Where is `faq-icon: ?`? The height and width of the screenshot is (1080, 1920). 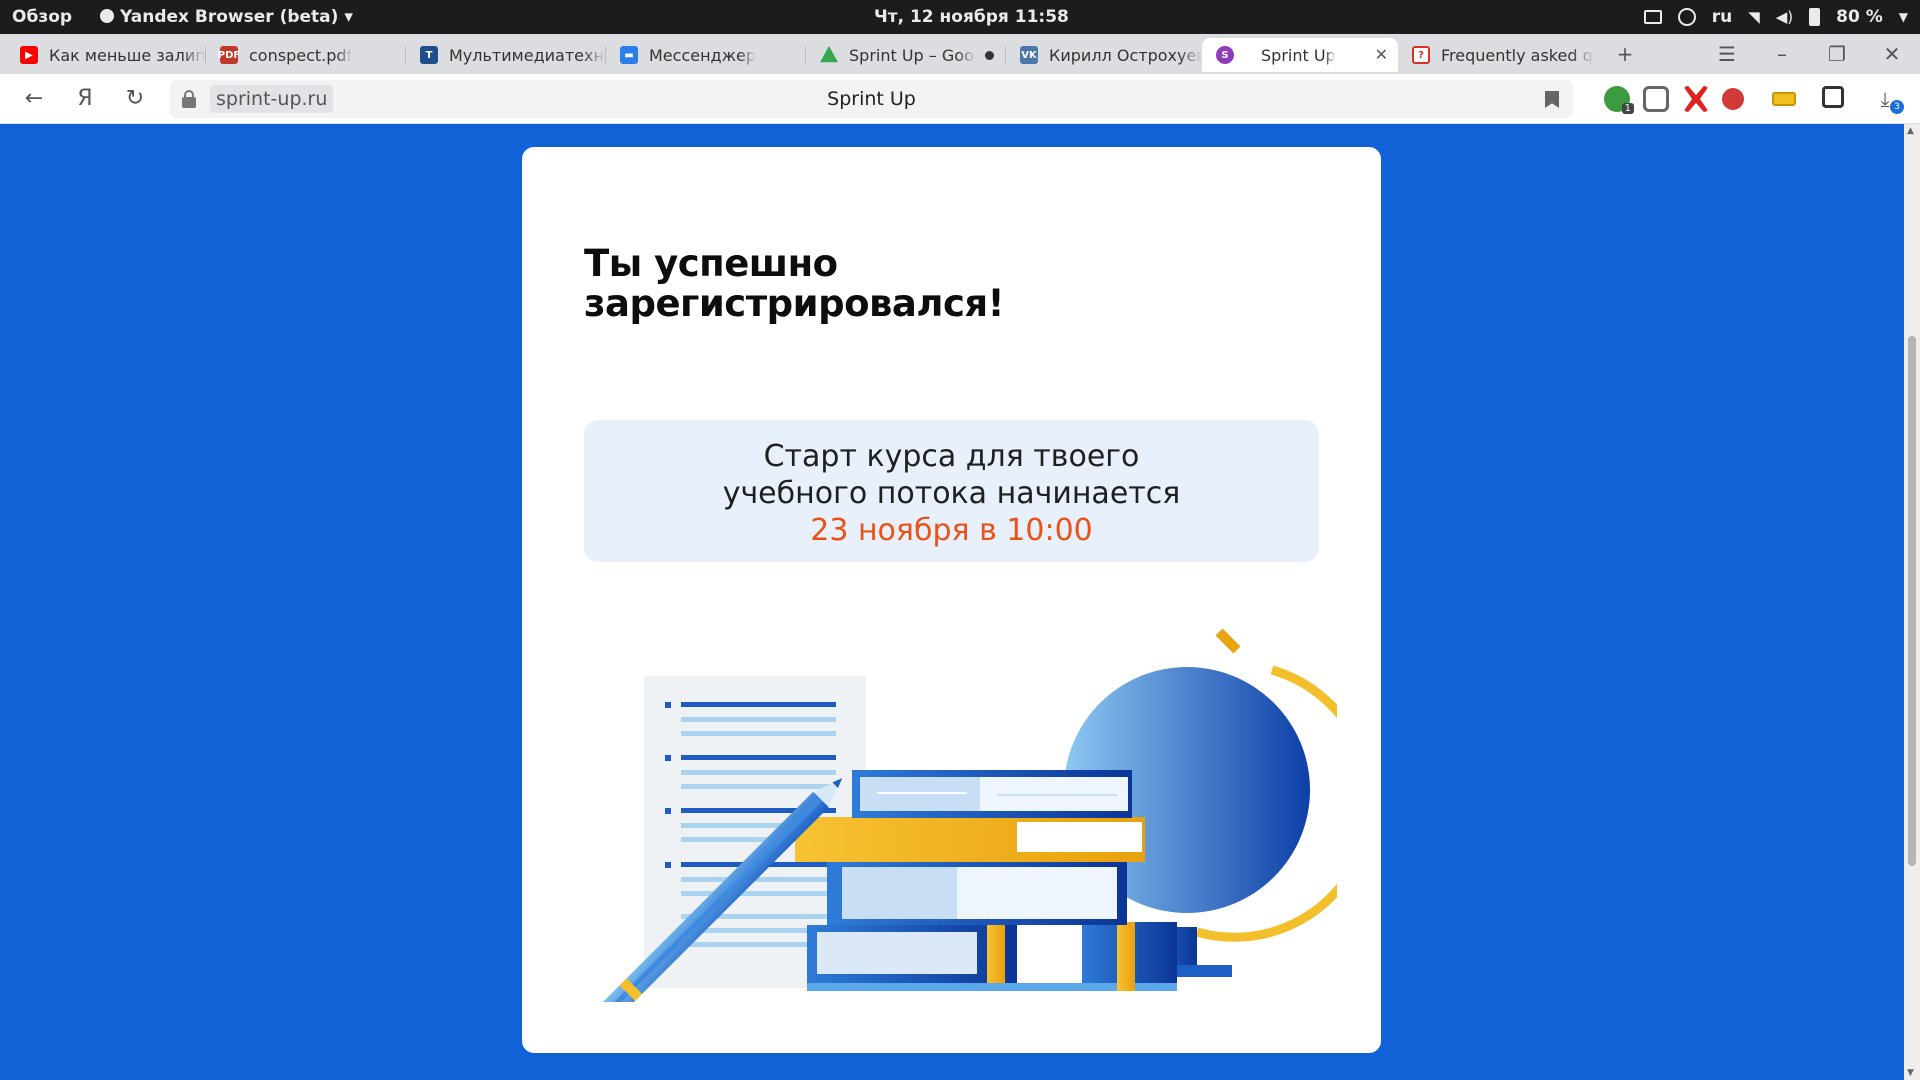 faq-icon: ? is located at coordinates (1421, 55).